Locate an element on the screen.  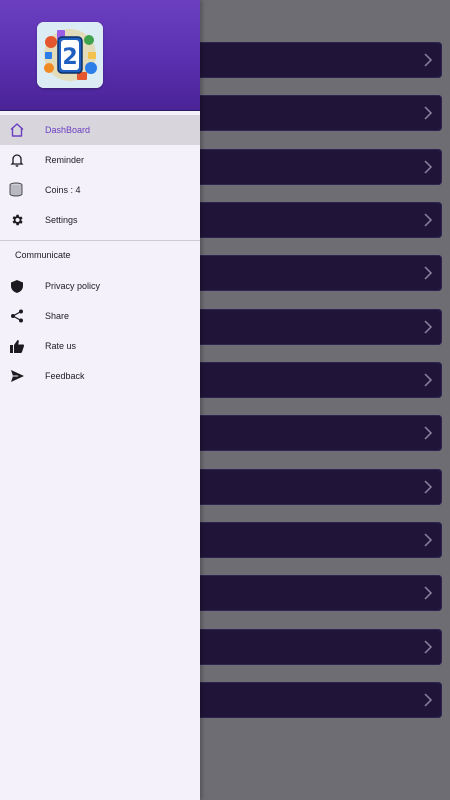
divider is located at coordinates (100, 240).